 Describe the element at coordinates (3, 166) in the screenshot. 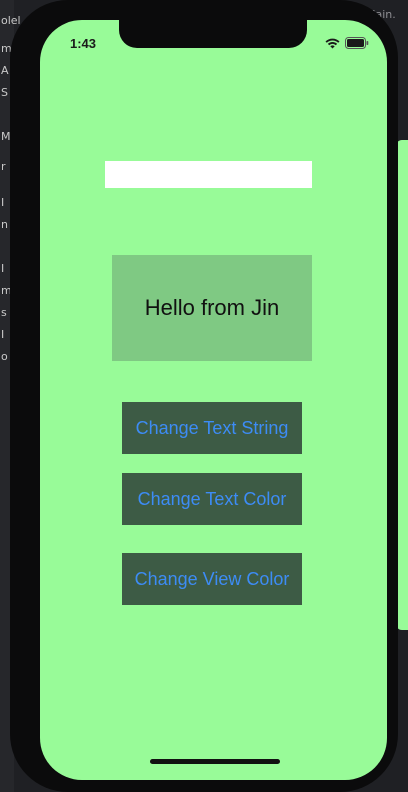

I see `ide-left-panel-text: r` at that location.